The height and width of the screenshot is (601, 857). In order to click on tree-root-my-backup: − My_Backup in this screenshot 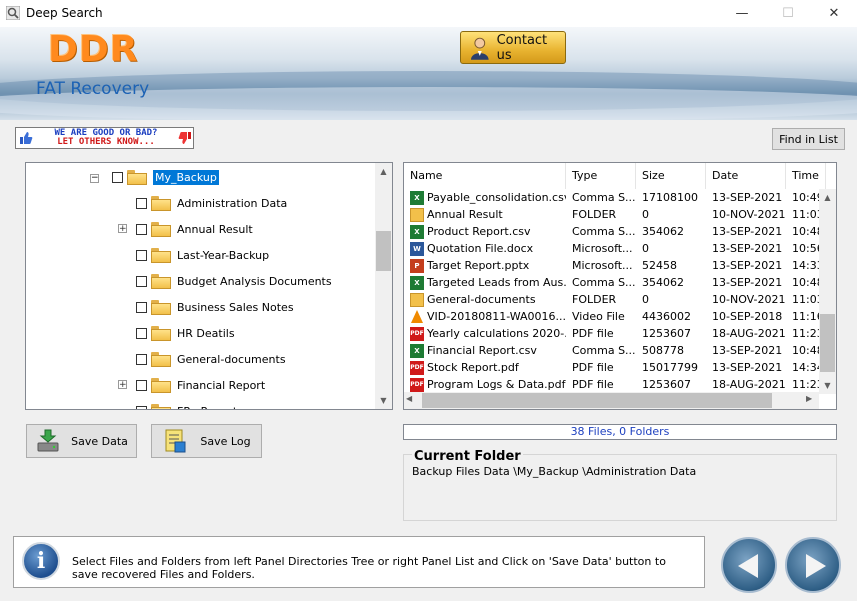, I will do `click(154, 177)`.